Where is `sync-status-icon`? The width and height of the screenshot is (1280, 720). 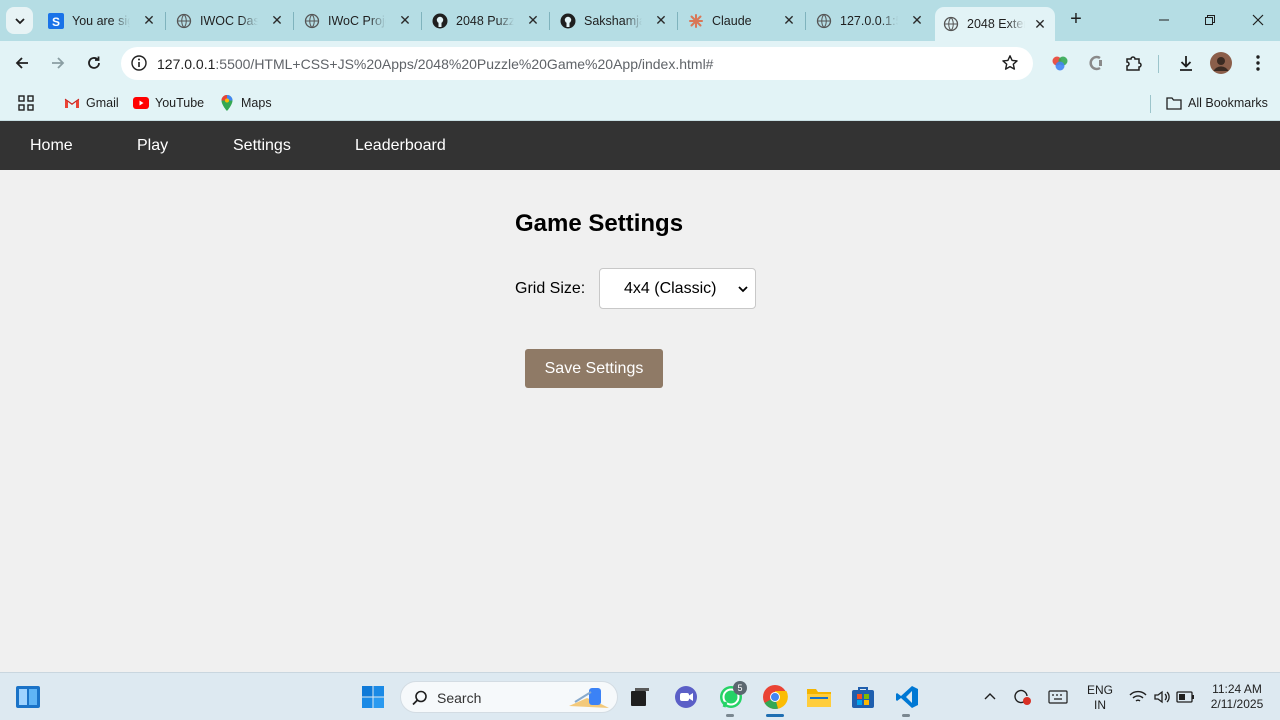
sync-status-icon is located at coordinates (1022, 697).